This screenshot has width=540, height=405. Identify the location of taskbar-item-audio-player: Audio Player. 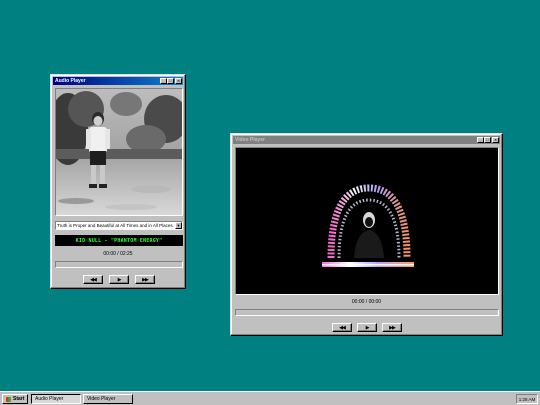
(56, 399).